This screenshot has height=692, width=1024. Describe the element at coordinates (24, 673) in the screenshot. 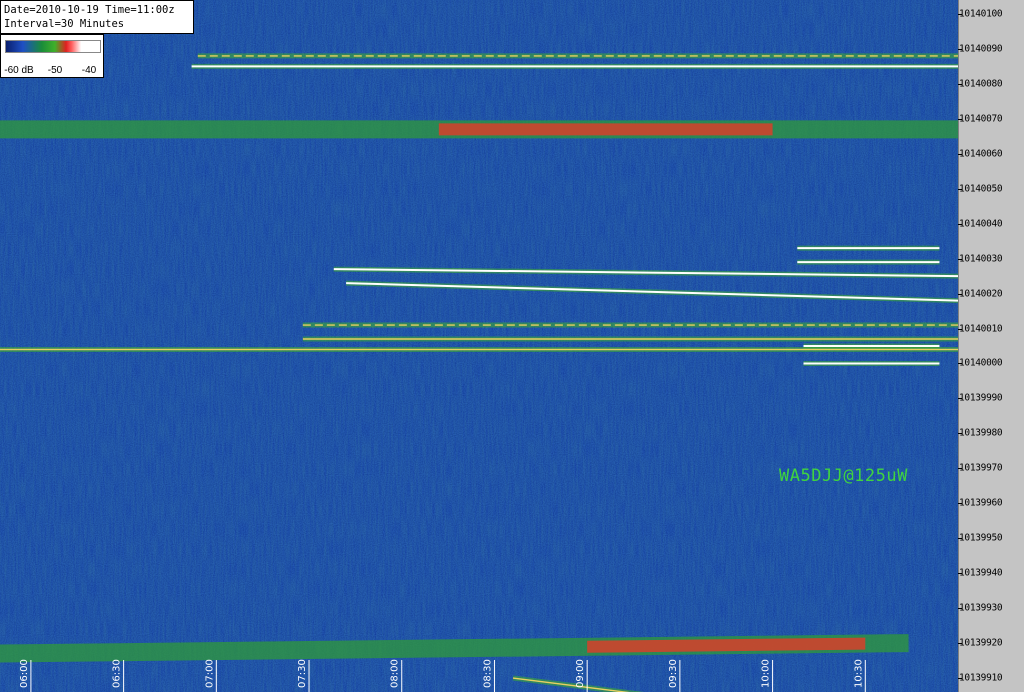

I see `time-tick-label: 06:00` at that location.